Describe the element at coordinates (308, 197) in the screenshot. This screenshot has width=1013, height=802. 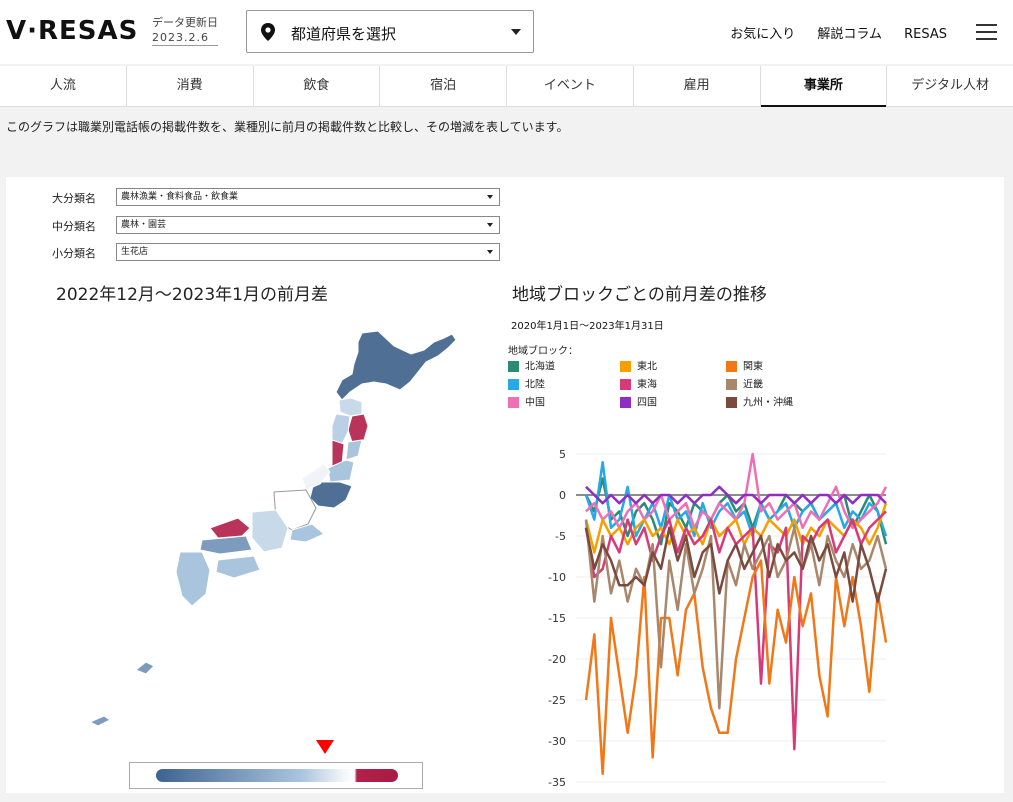
I see `filter-major-select: 農林漁業・食料食品・飲食業` at that location.